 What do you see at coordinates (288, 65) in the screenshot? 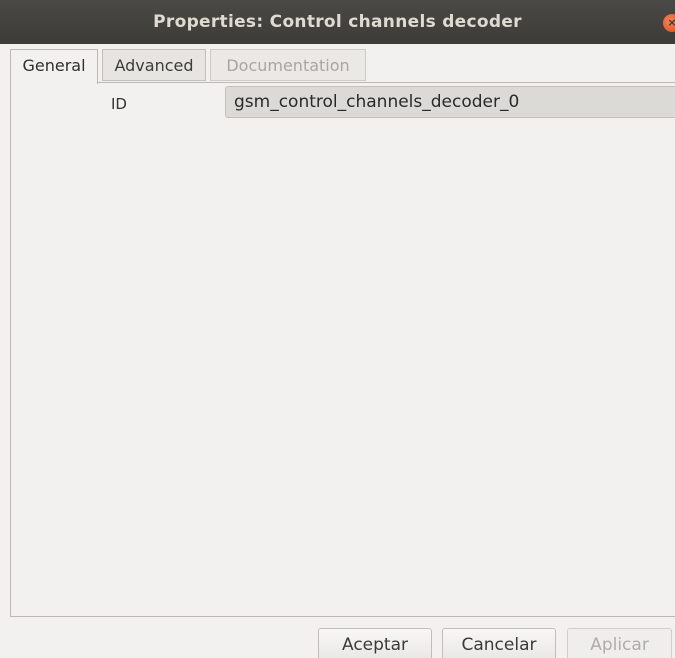
I see `tab-documentation: Documentation` at bounding box center [288, 65].